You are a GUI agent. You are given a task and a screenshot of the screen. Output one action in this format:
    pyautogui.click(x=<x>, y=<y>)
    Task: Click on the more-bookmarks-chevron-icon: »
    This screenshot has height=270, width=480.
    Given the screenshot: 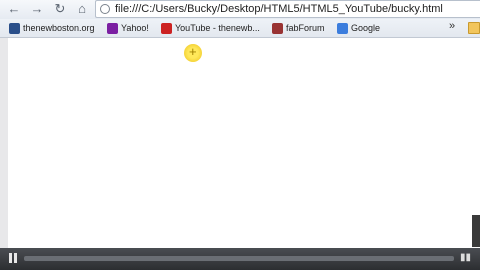 What is the action you would take?
    pyautogui.click(x=452, y=26)
    